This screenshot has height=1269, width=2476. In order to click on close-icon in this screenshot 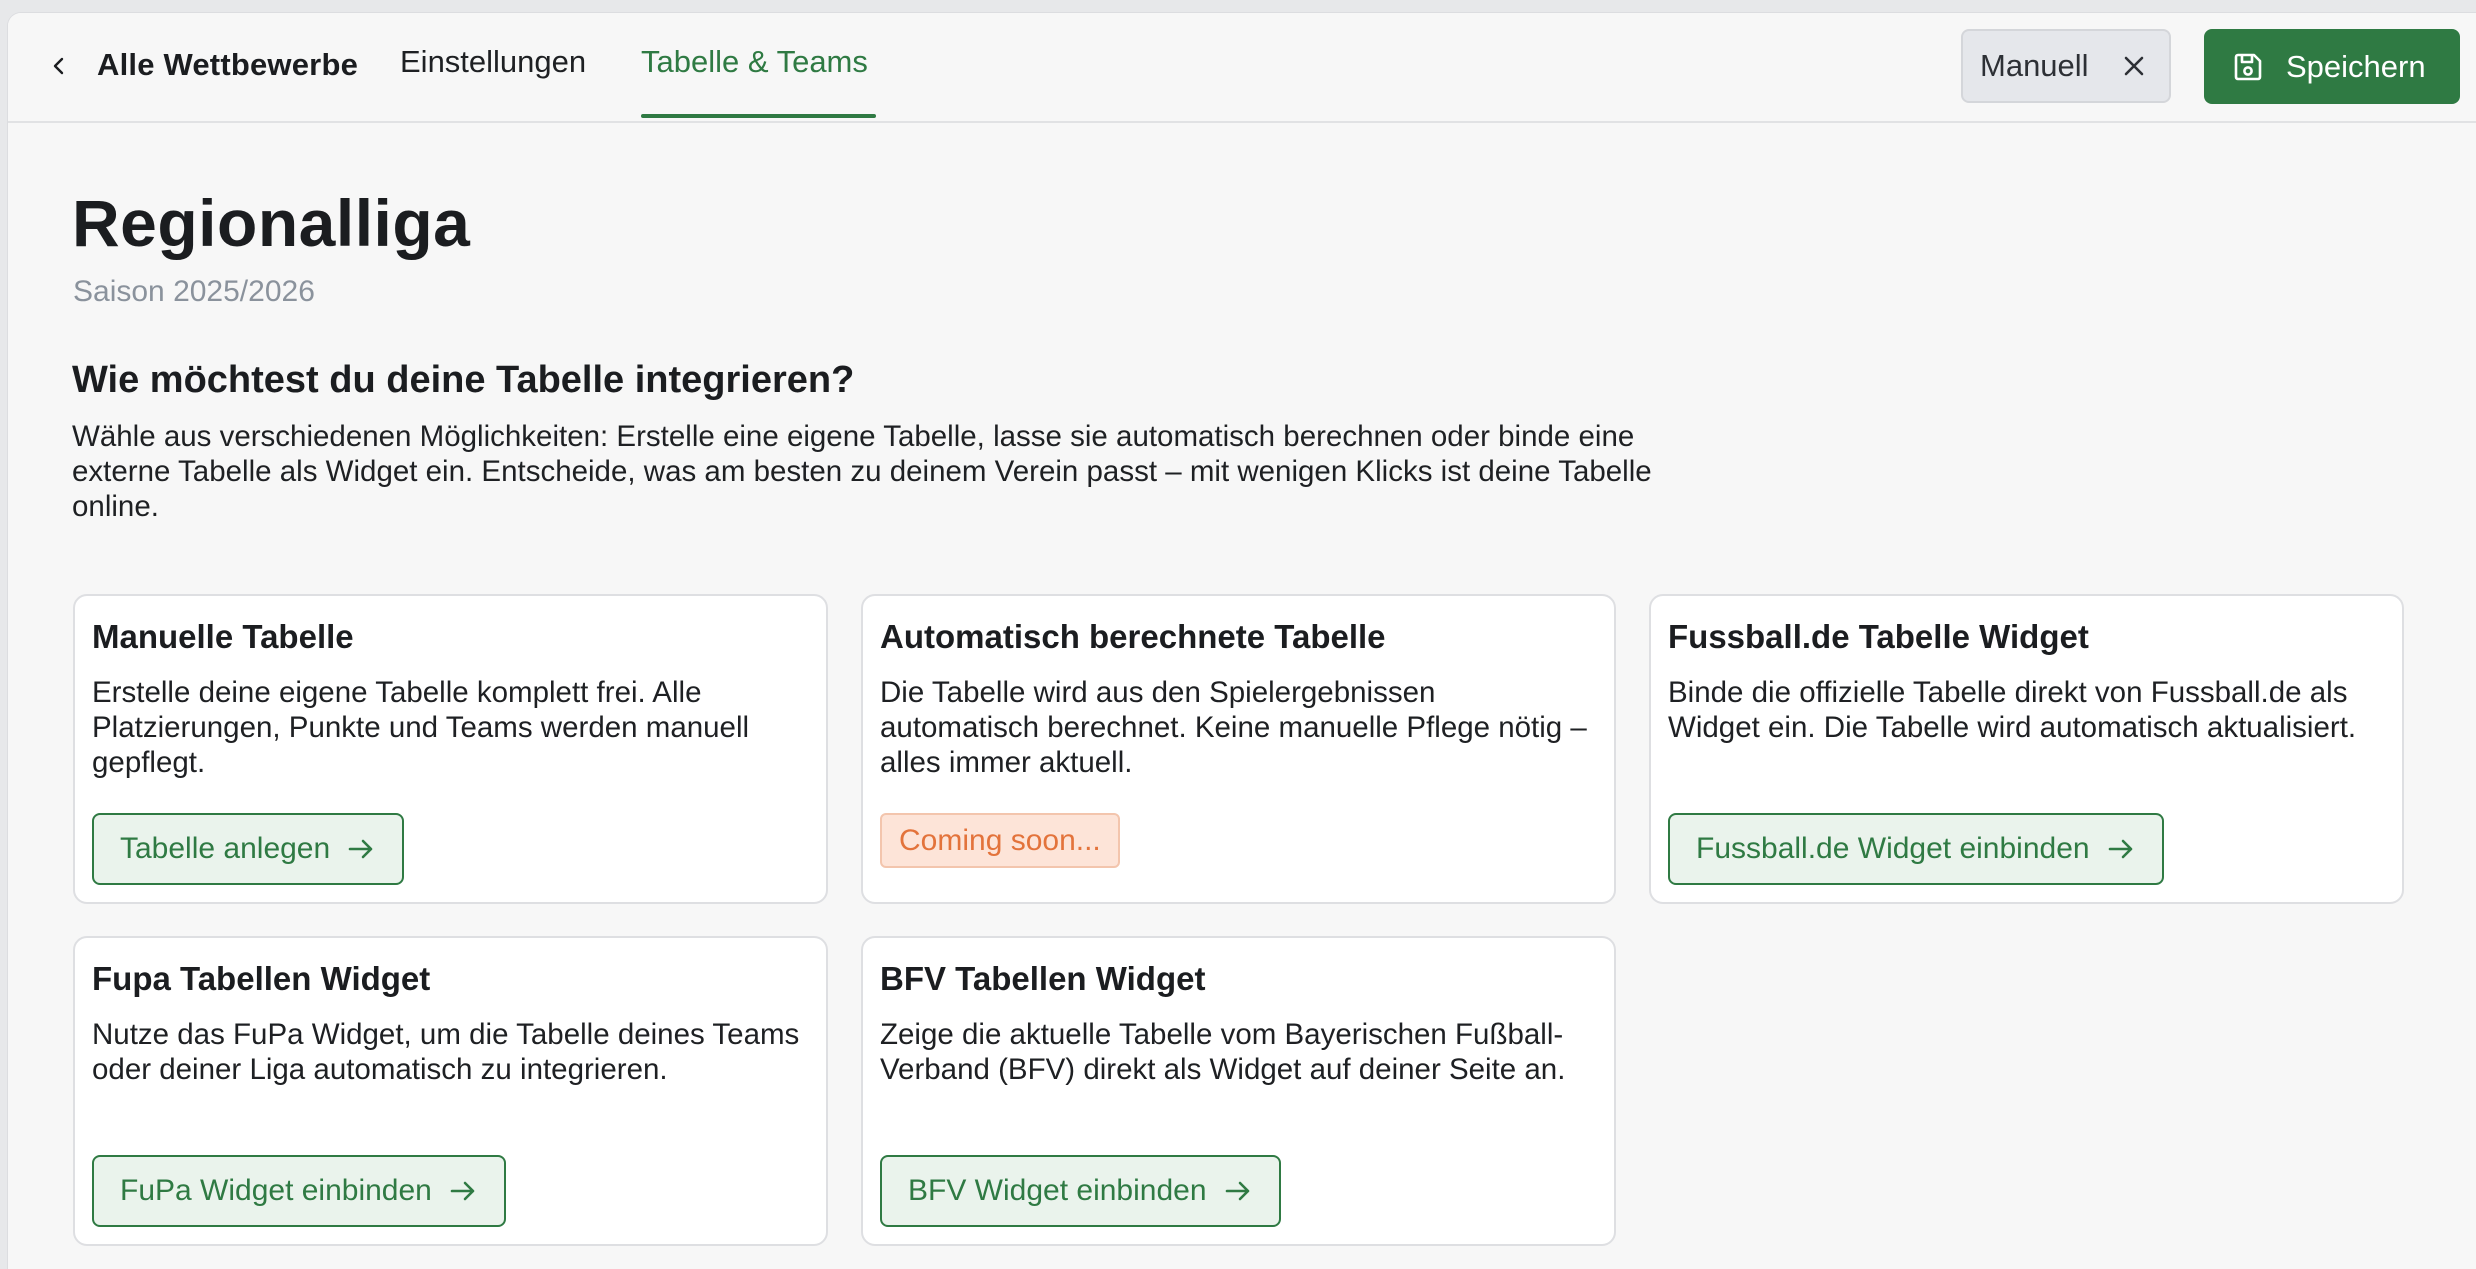, I will do `click(2134, 66)`.